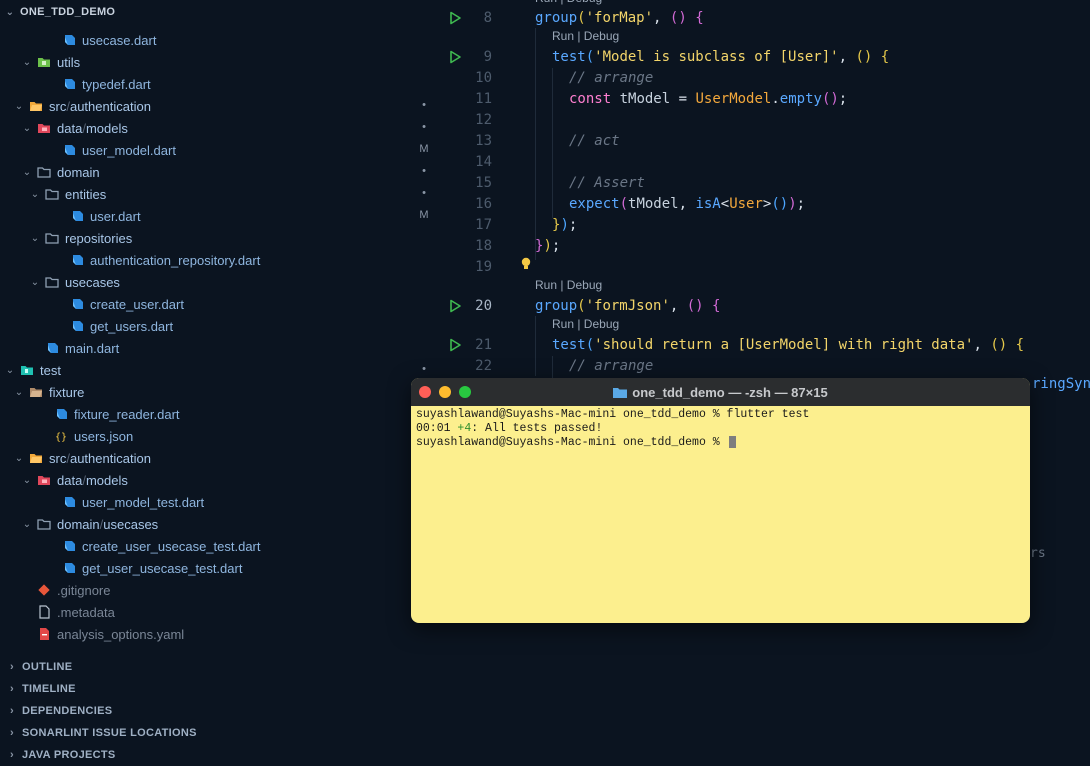 This screenshot has height=766, width=1090. Describe the element at coordinates (44, 590) in the screenshot. I see `git-icon` at that location.